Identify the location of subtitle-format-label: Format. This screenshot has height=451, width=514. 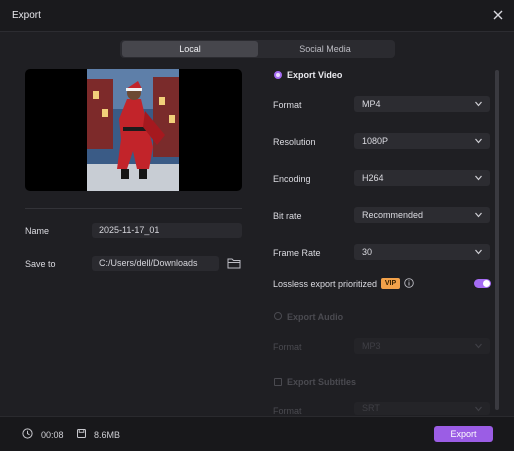
(287, 411).